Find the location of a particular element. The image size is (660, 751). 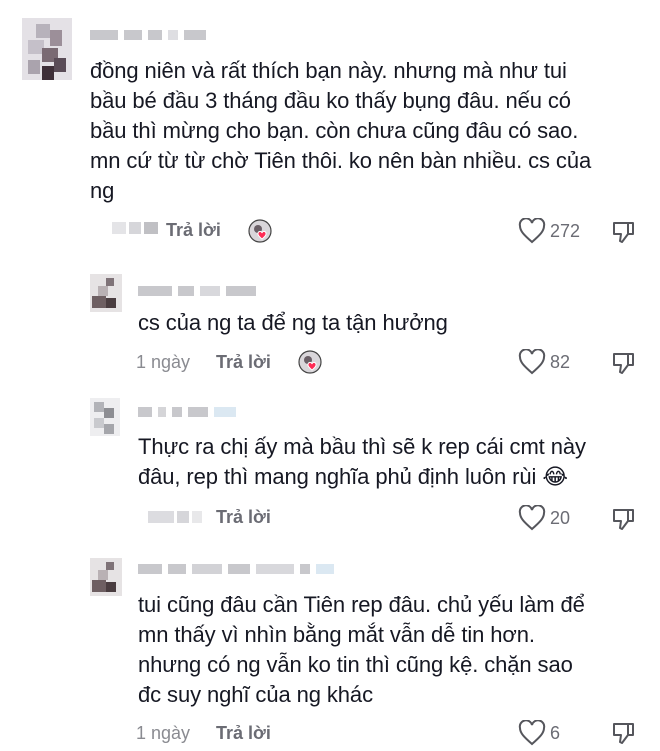

like-count: 272 is located at coordinates (565, 230).